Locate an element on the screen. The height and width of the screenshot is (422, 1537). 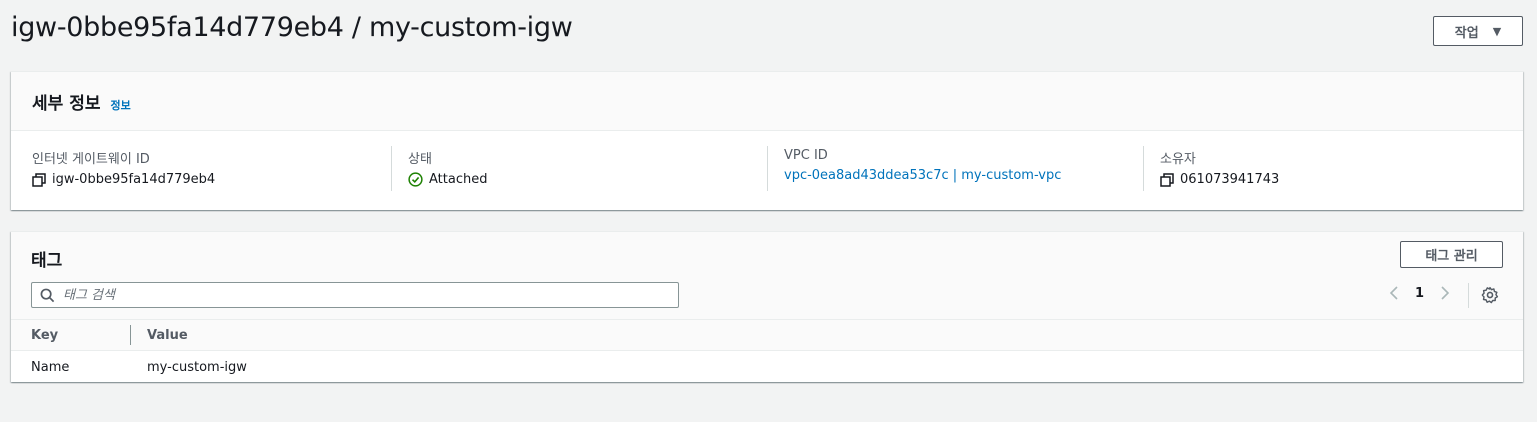
column-header-value: Value is located at coordinates (167, 335).